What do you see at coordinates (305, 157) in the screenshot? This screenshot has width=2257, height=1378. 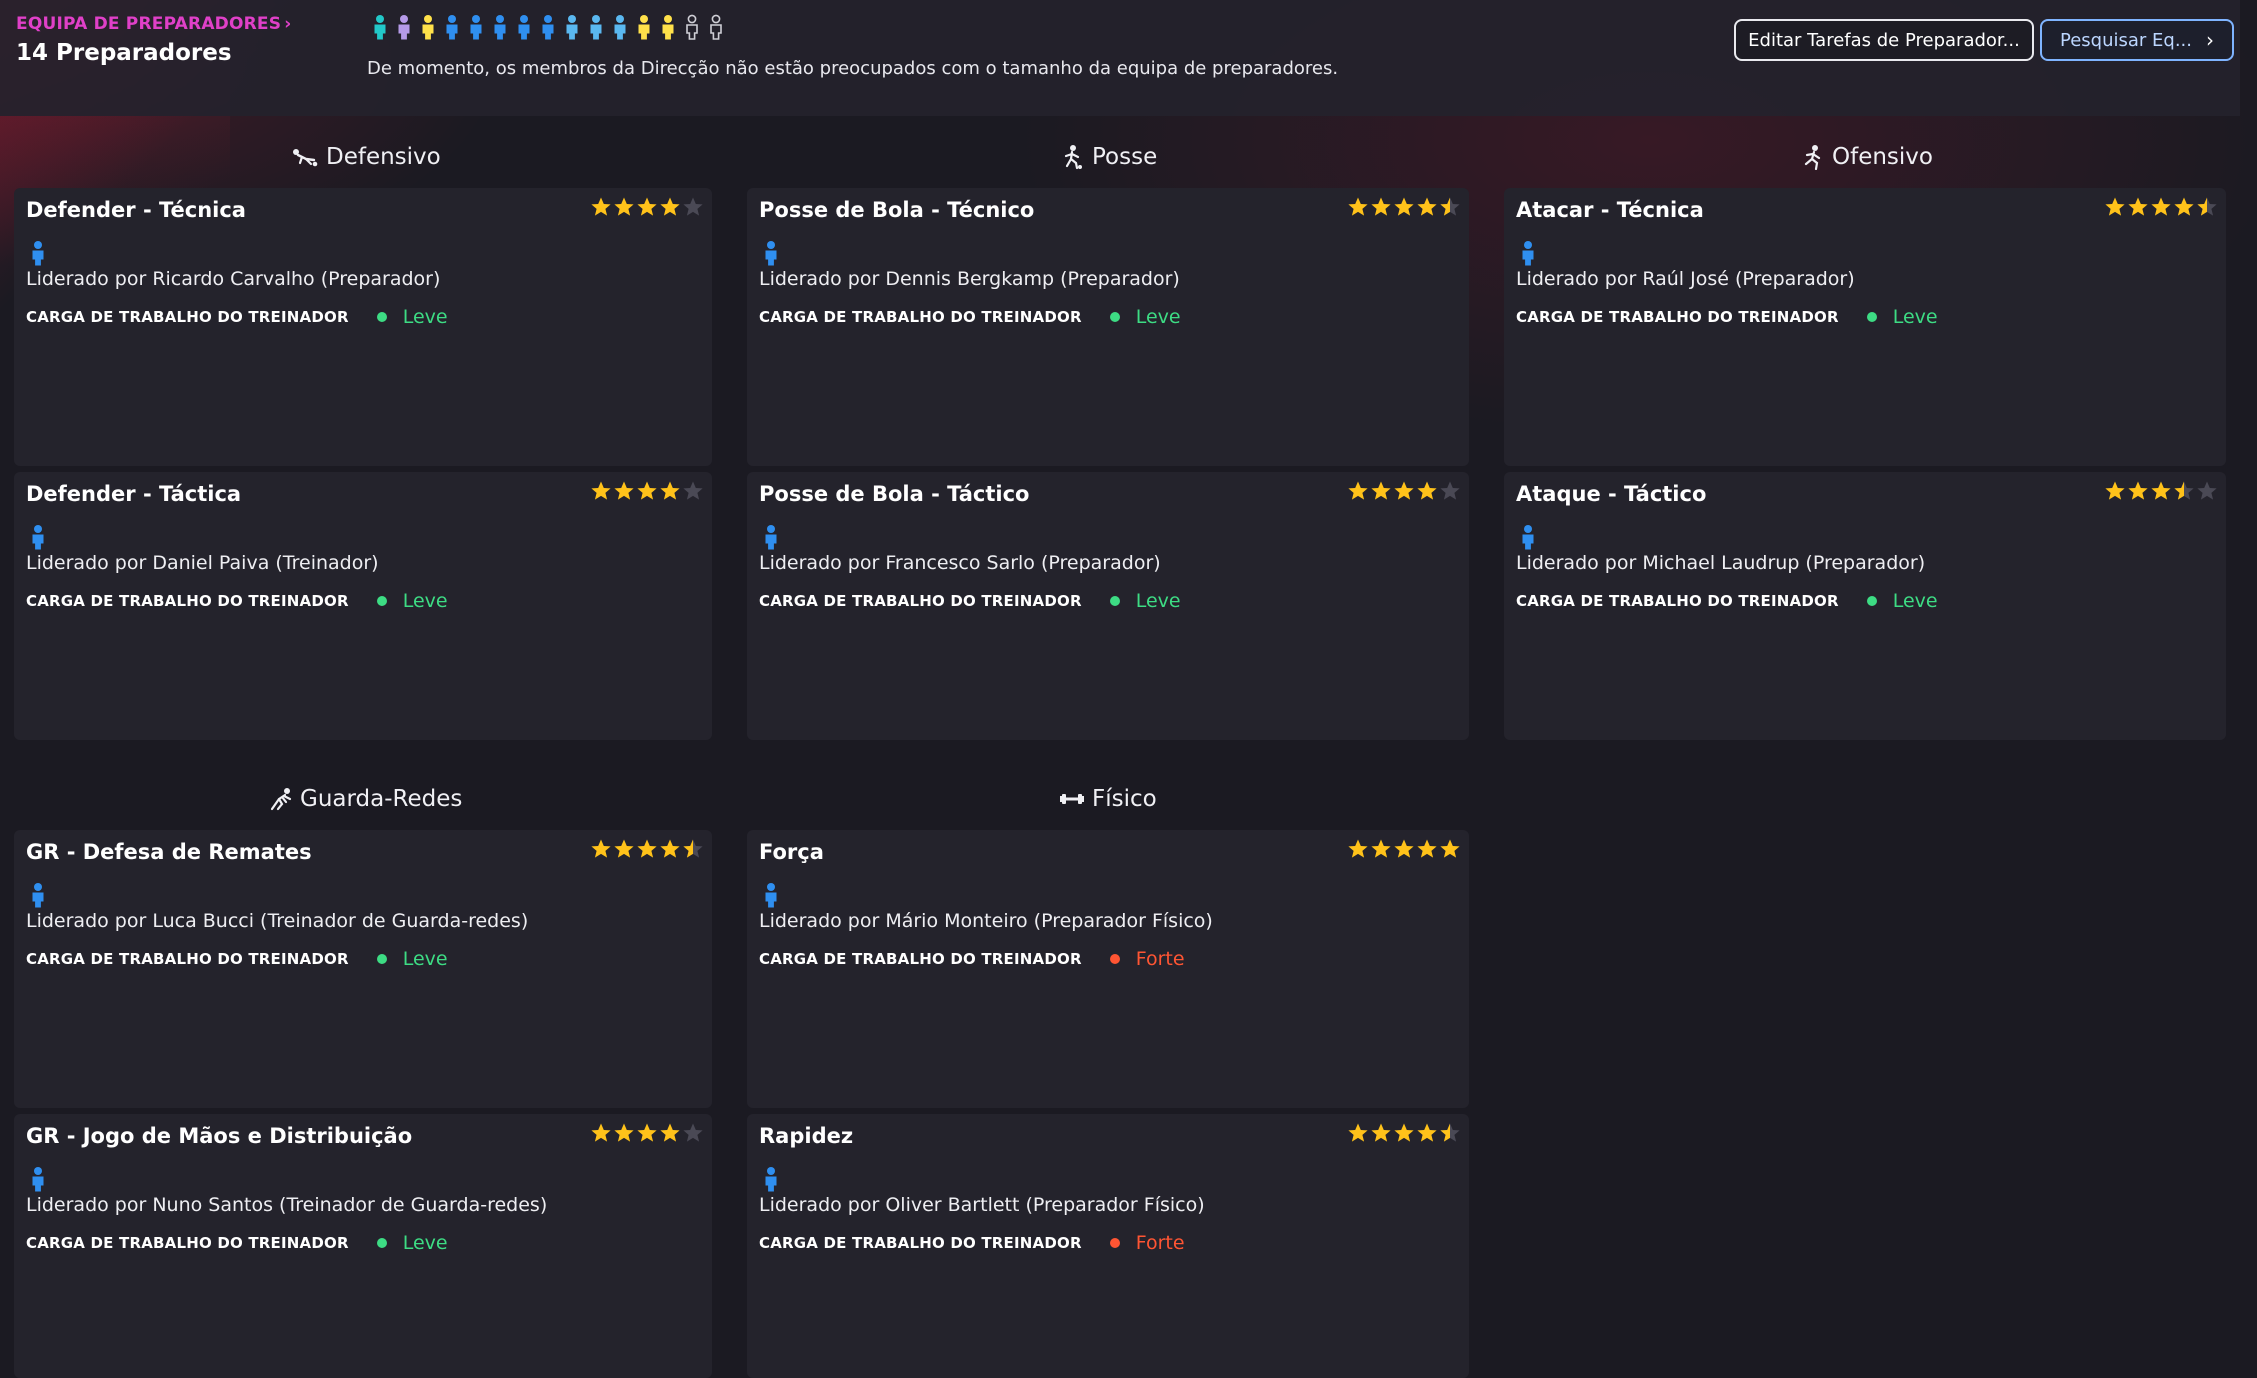 I see `sliding-tackle-icon` at bounding box center [305, 157].